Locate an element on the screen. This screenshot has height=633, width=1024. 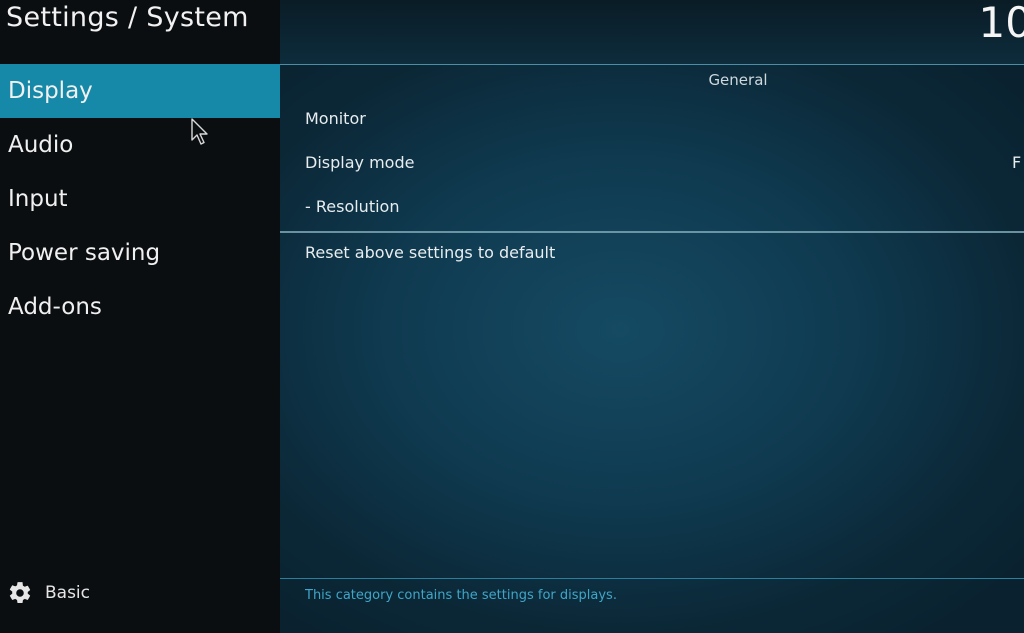
setting-label: - Resolution is located at coordinates (352, 206).